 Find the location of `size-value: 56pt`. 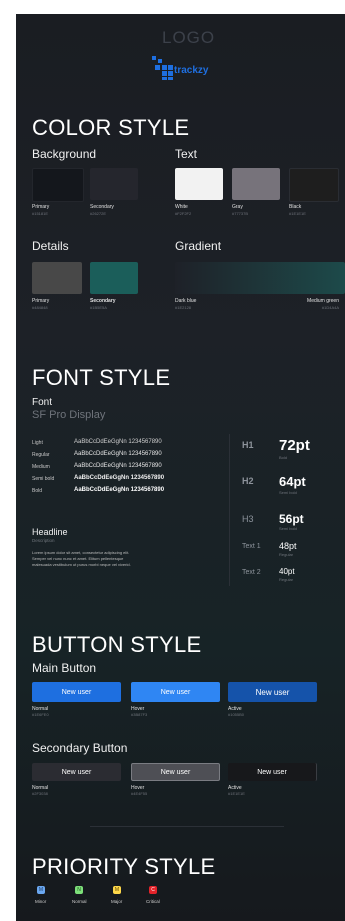

size-value: 56pt is located at coordinates (291, 519).